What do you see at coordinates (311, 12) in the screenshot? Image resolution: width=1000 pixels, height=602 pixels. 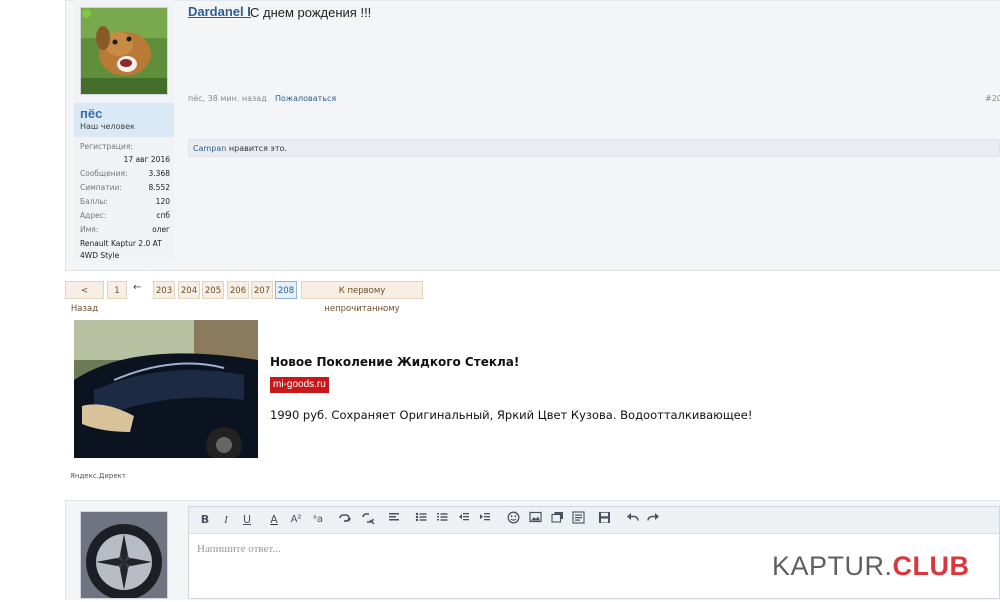 I see `message-text: С днем рождения !!!` at bounding box center [311, 12].